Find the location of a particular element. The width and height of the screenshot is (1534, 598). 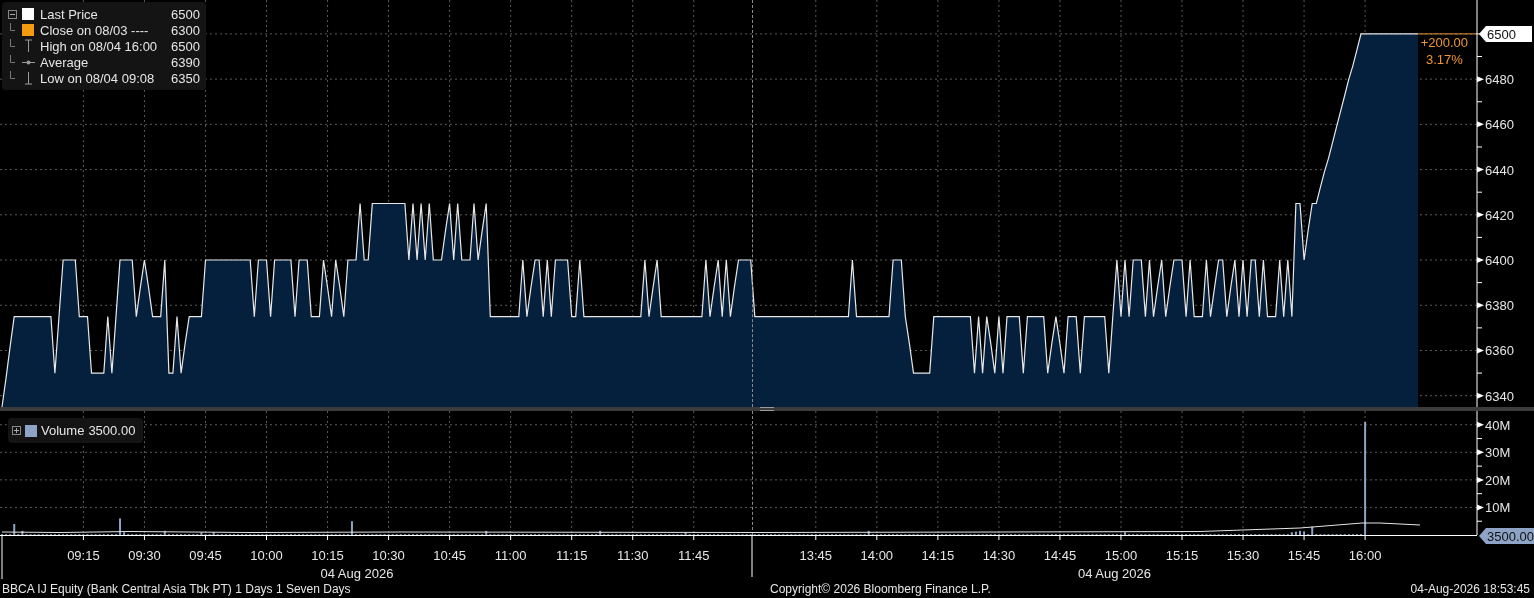

time-label: 11:00 is located at coordinates (510, 555).